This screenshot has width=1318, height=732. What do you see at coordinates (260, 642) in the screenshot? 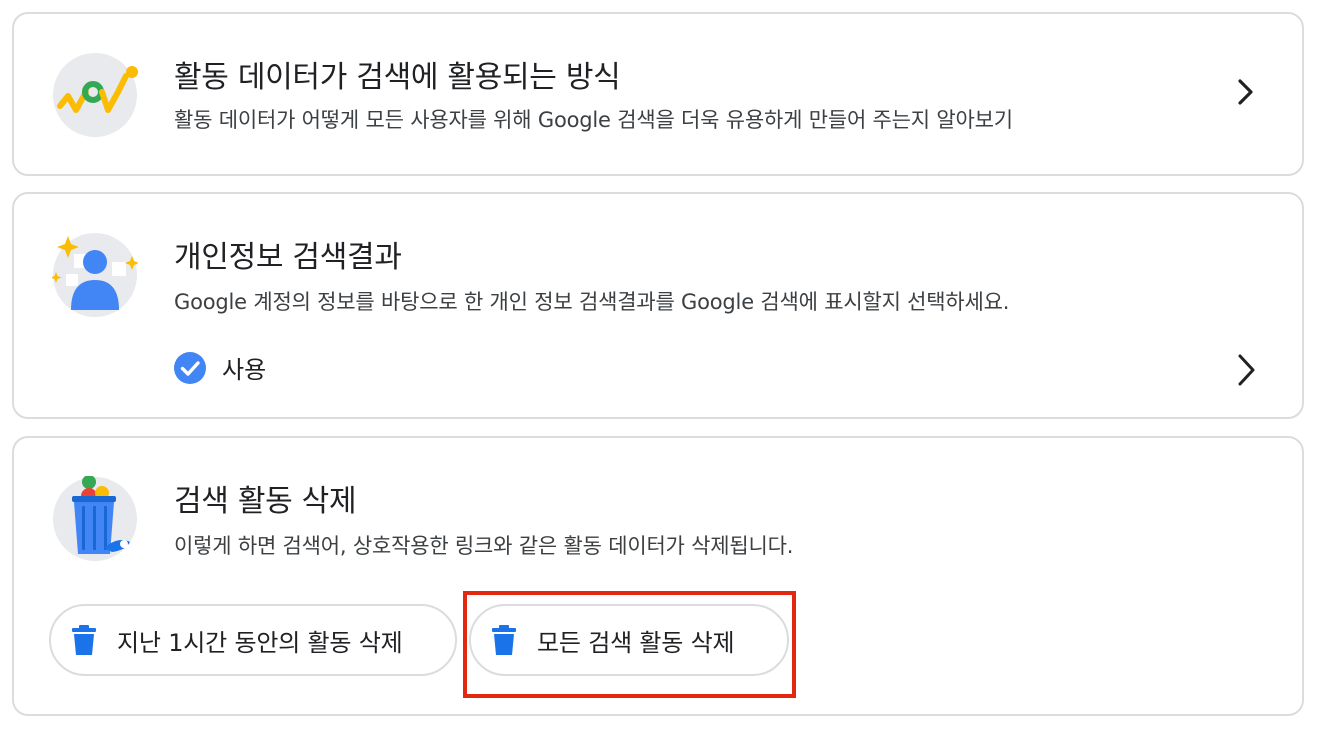
I see `delete-last-hour-label: 지난 1시간 동안의 활동 삭제` at bounding box center [260, 642].